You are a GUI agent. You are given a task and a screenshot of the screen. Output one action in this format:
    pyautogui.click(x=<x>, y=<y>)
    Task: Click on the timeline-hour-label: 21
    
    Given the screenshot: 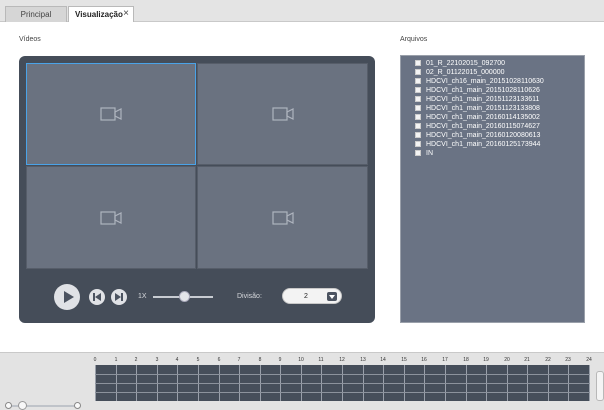 What is the action you would take?
    pyautogui.click(x=527, y=360)
    